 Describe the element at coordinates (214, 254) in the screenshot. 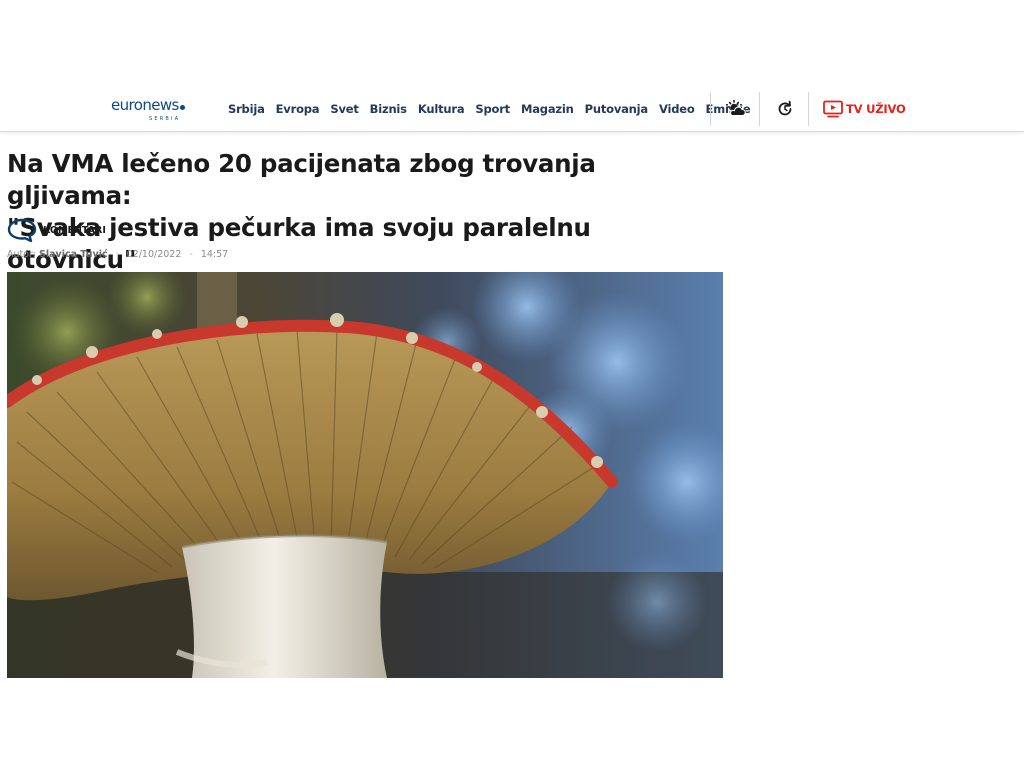

I see `publish-time: 14:57` at that location.